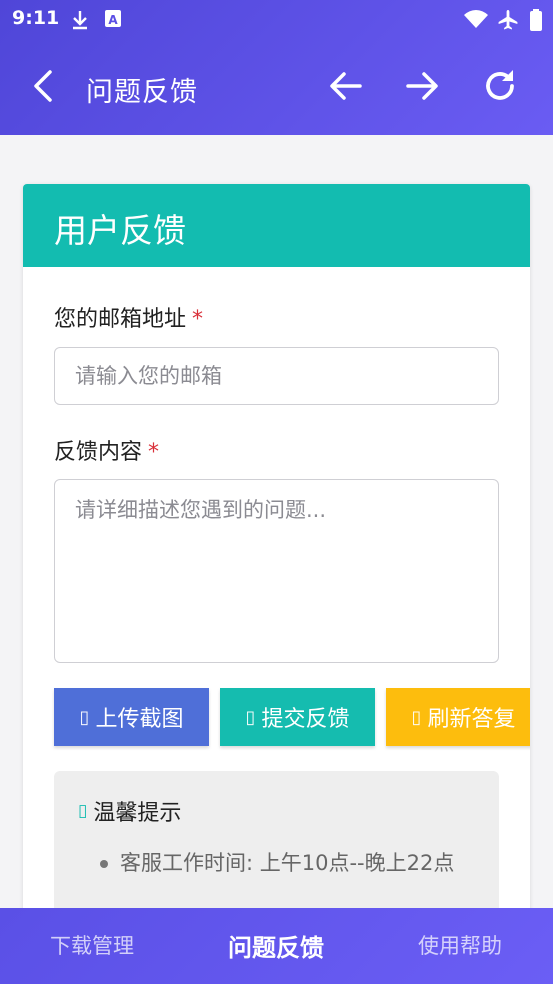 The height and width of the screenshot is (984, 553). What do you see at coordinates (471, 719) in the screenshot?
I see `refresh-button-label: 刷新答复` at bounding box center [471, 719].